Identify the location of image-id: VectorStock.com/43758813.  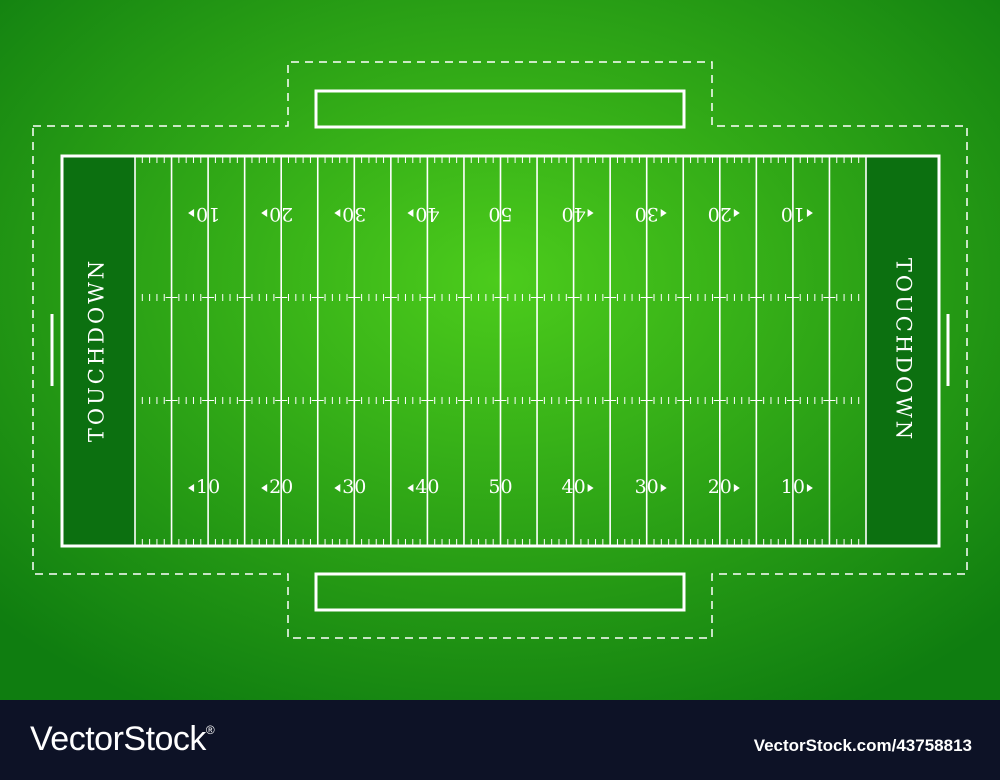
(862, 745).